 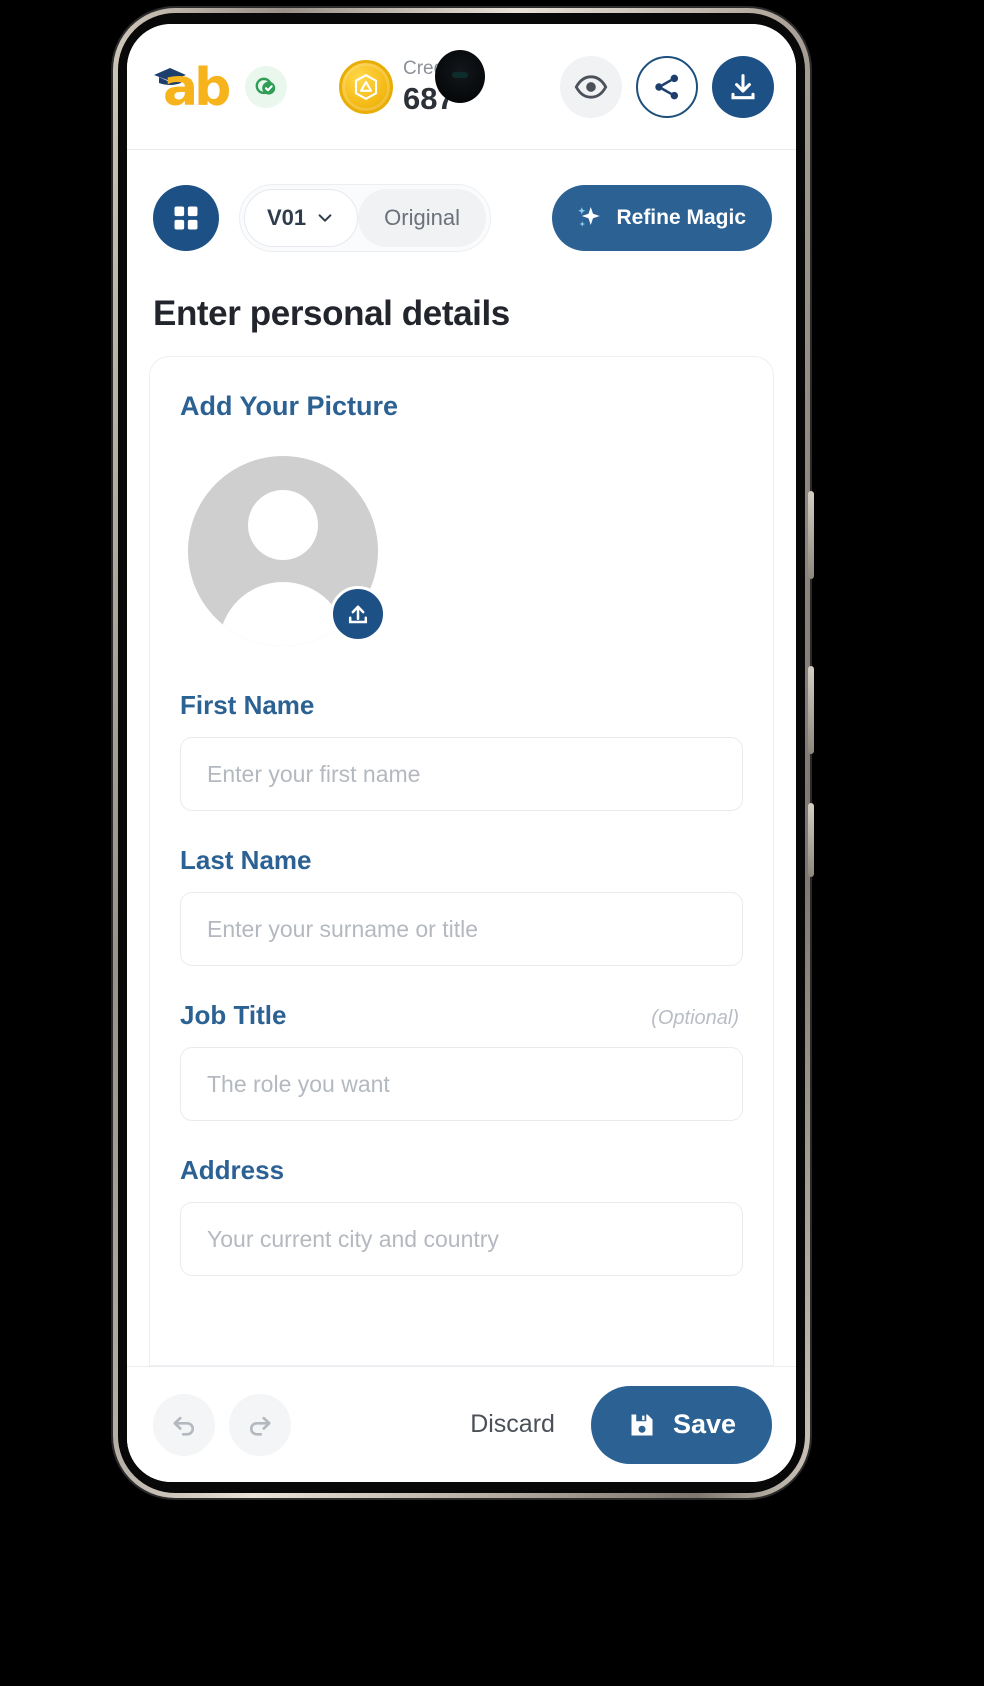 I want to click on bottom-action-bar: Discard Save, so click(x=461, y=1424).